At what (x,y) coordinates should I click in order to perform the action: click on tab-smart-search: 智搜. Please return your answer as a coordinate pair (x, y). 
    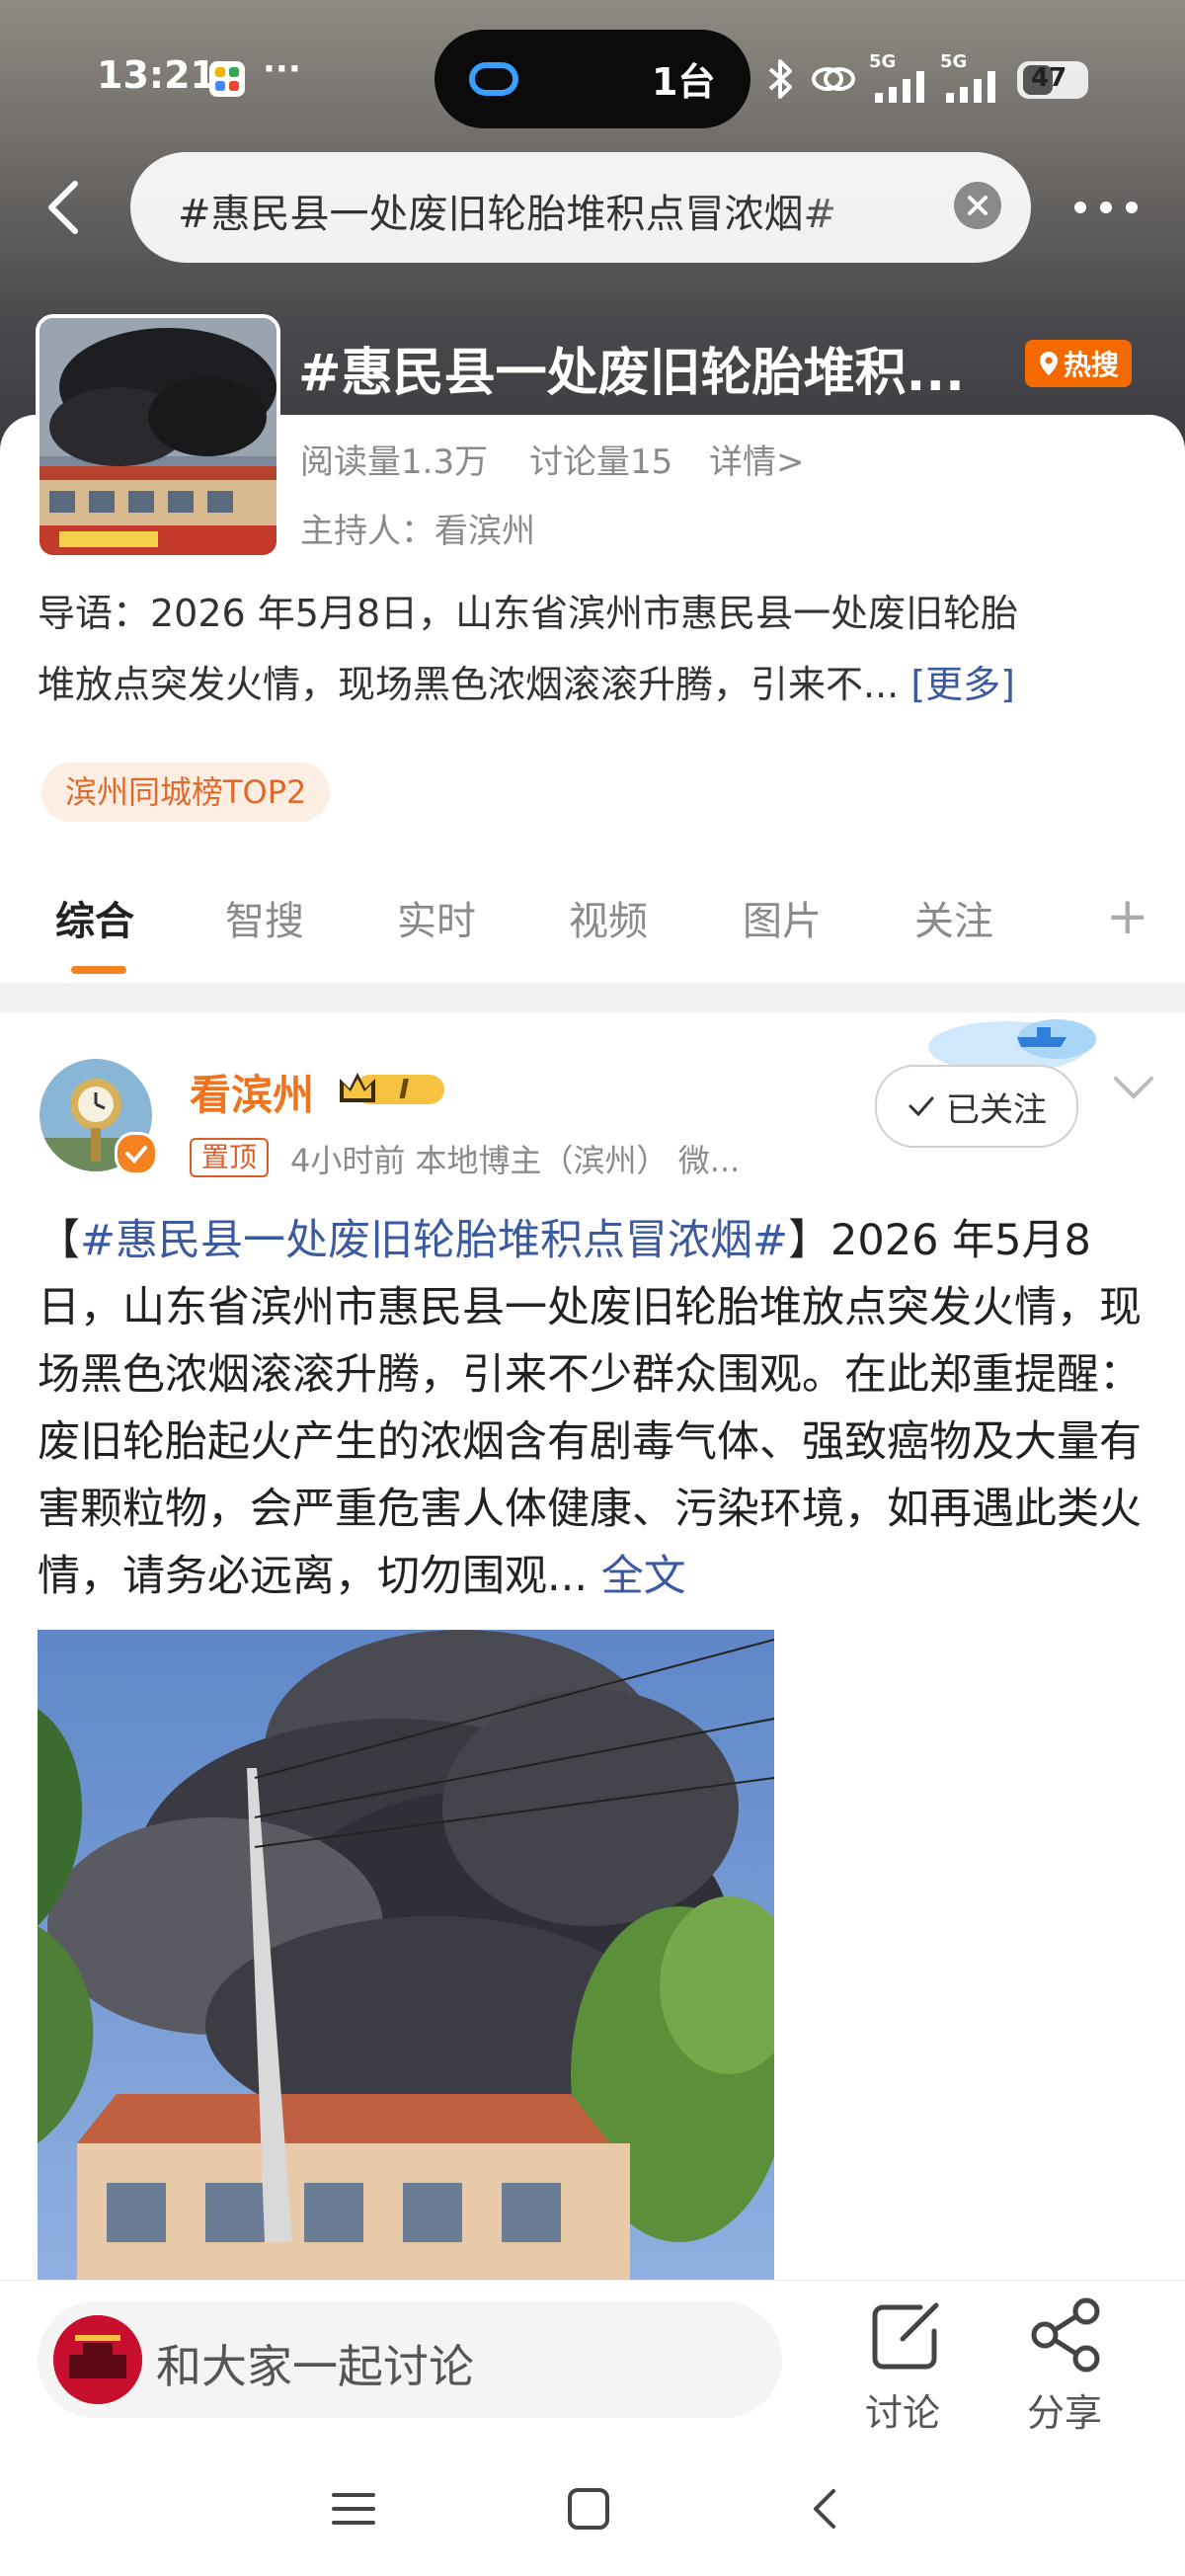
    Looking at the image, I should click on (264, 917).